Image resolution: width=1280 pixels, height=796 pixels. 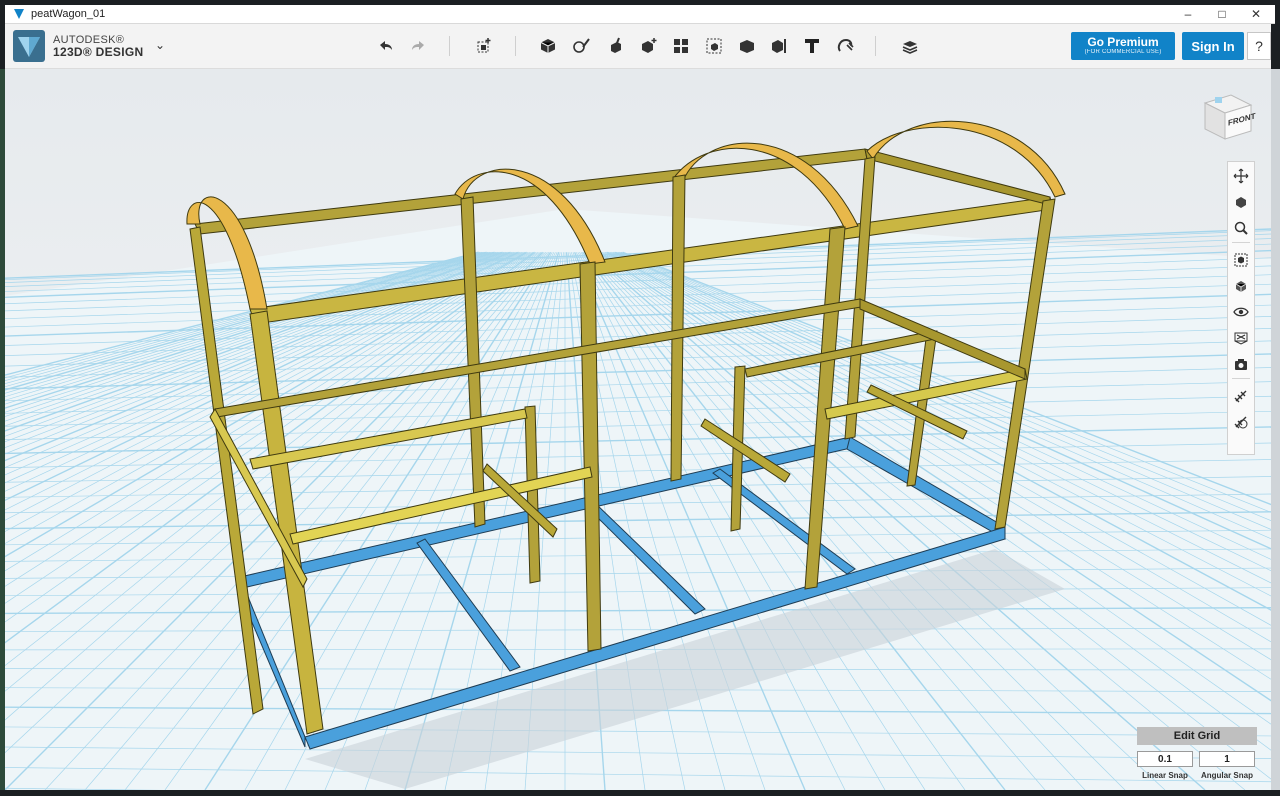 I want to click on material-view-icon, so click(x=1241, y=338).